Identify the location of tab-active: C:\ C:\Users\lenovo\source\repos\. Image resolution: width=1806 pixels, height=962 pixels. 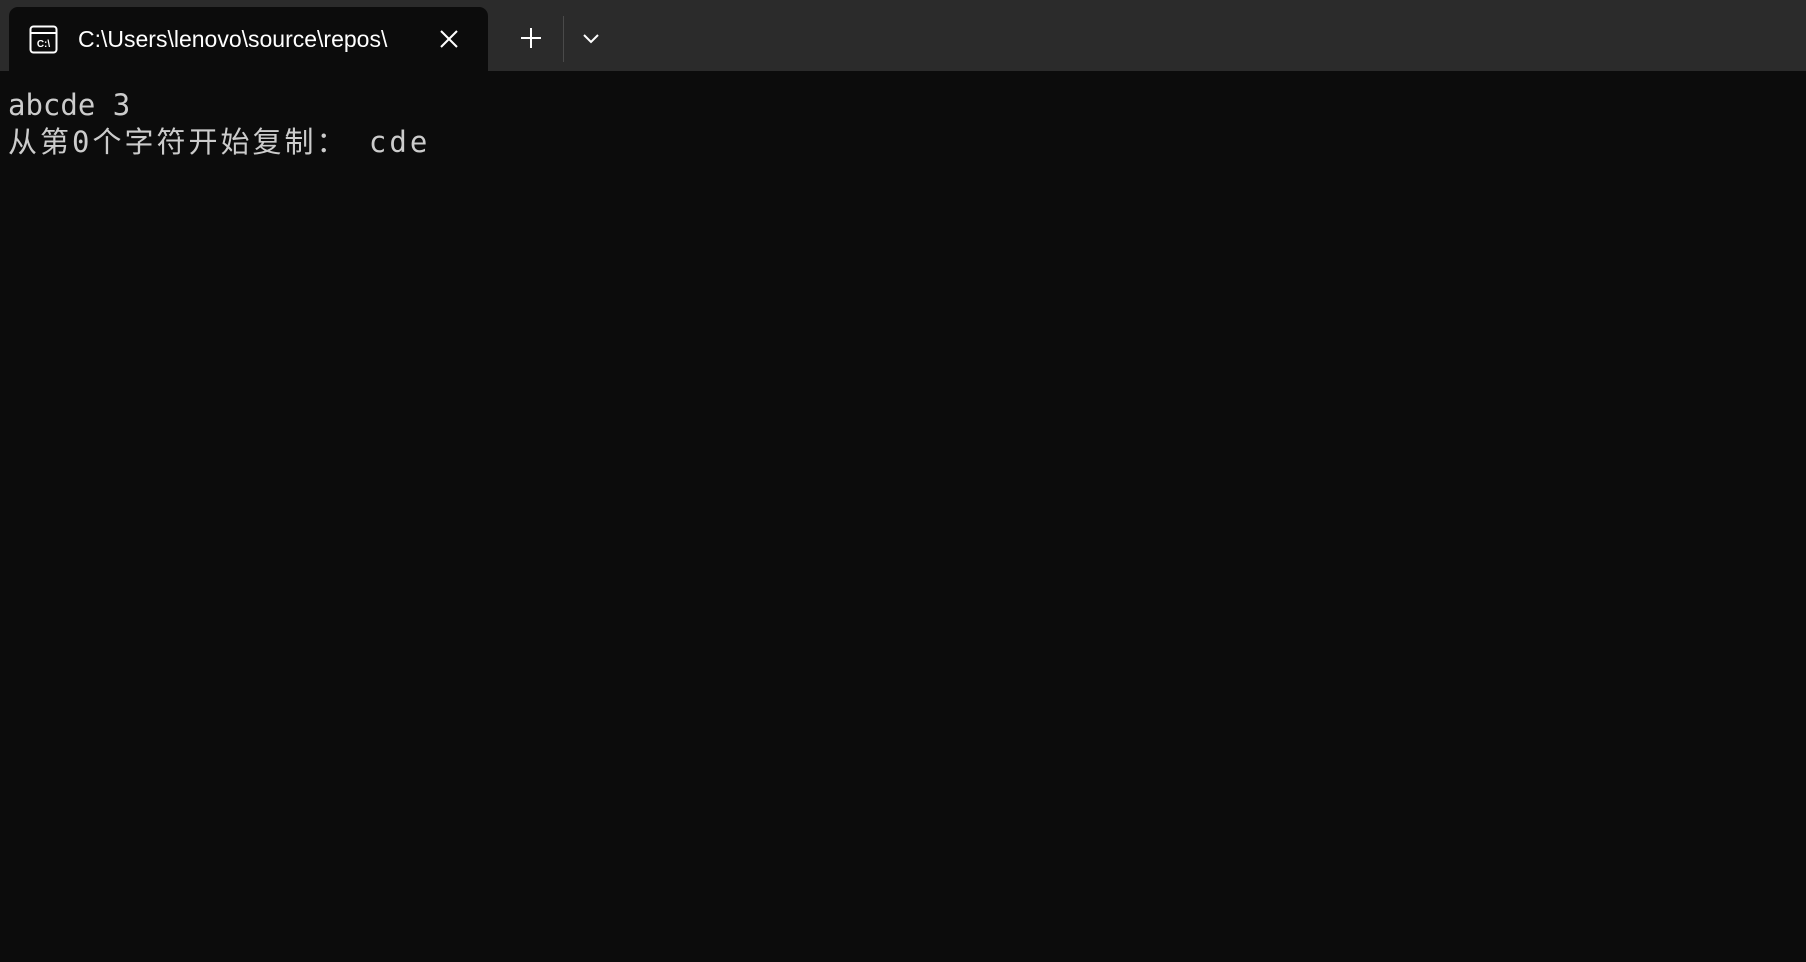
(248, 39).